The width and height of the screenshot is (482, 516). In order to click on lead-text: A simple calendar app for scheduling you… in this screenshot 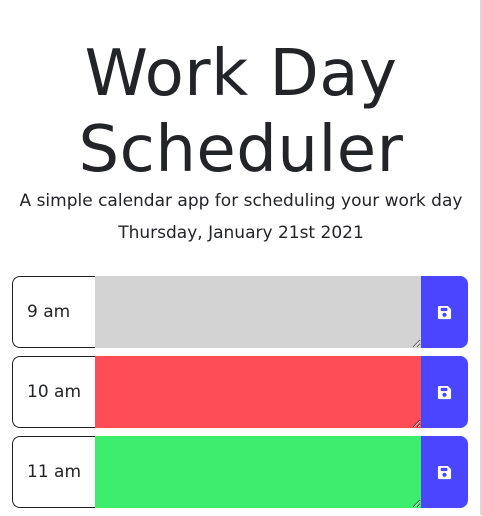, I will do `click(241, 201)`.